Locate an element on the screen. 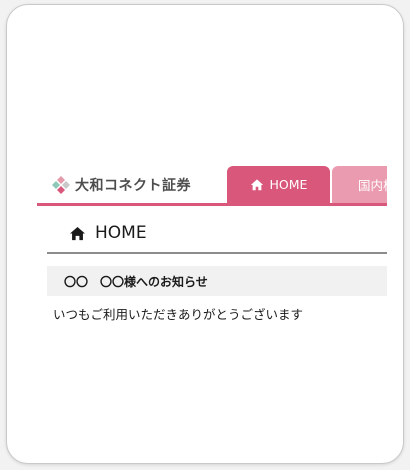 The height and width of the screenshot is (470, 410). page-title-text: HOME is located at coordinates (121, 233).